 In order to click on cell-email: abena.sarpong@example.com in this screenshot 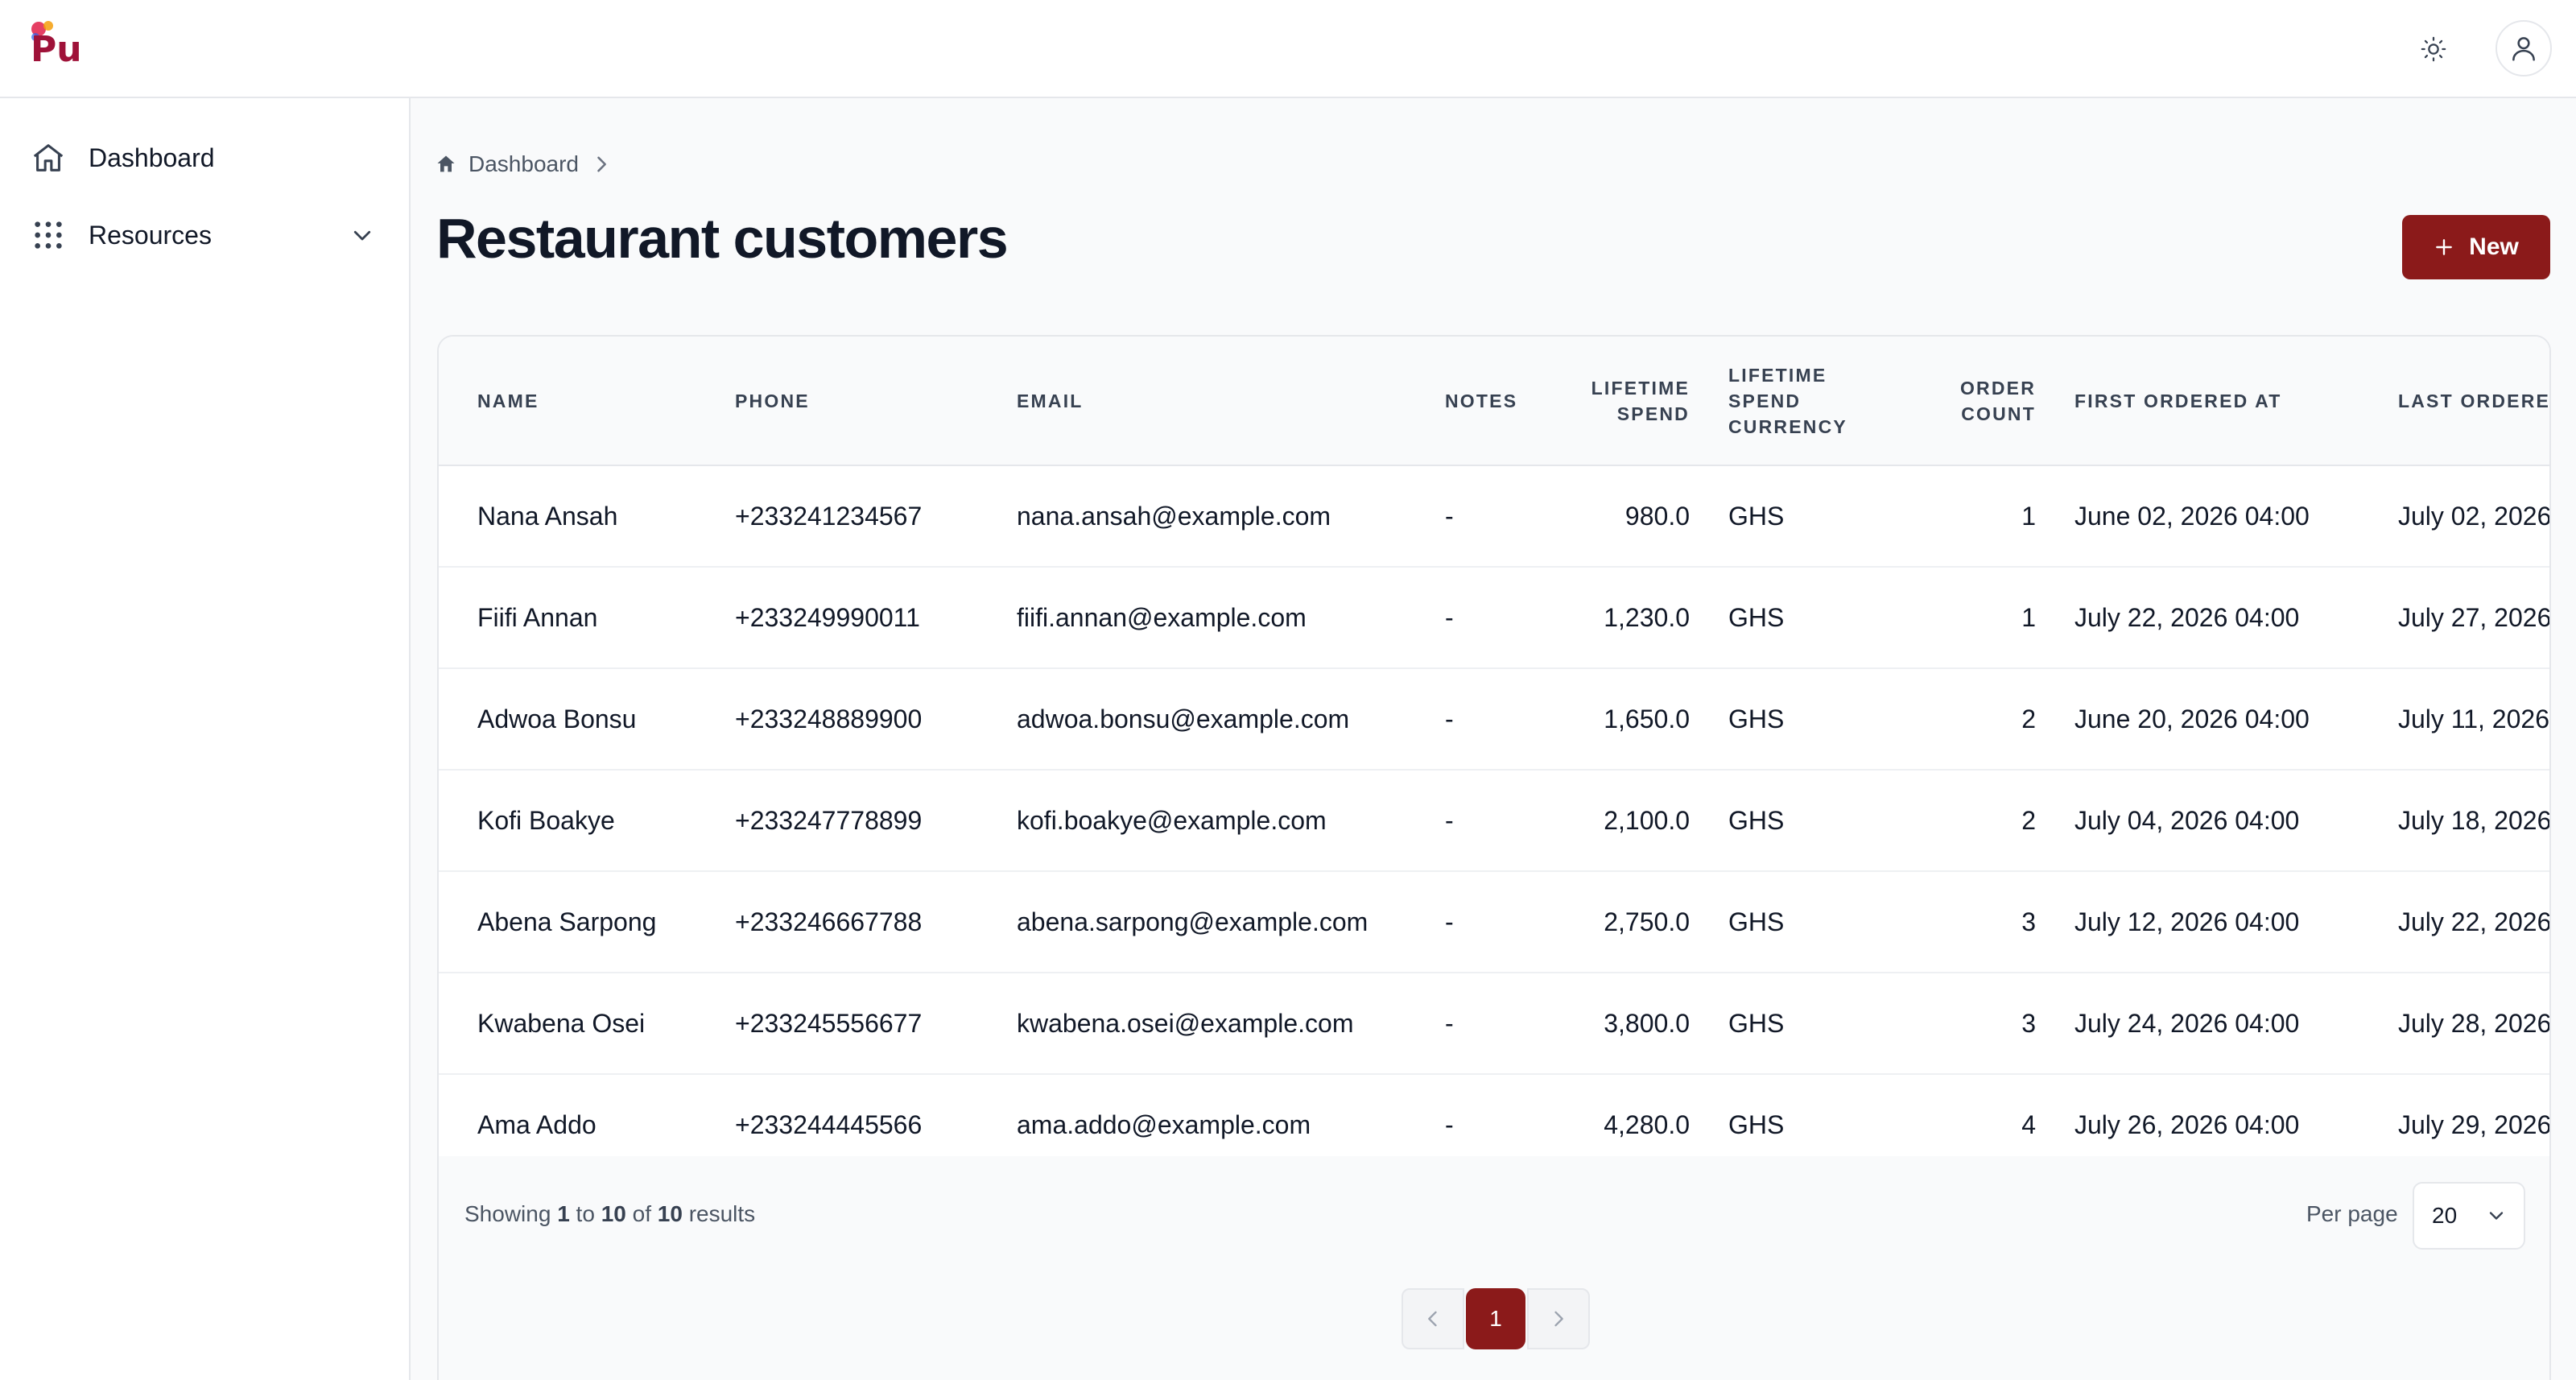, I will do `click(1192, 921)`.